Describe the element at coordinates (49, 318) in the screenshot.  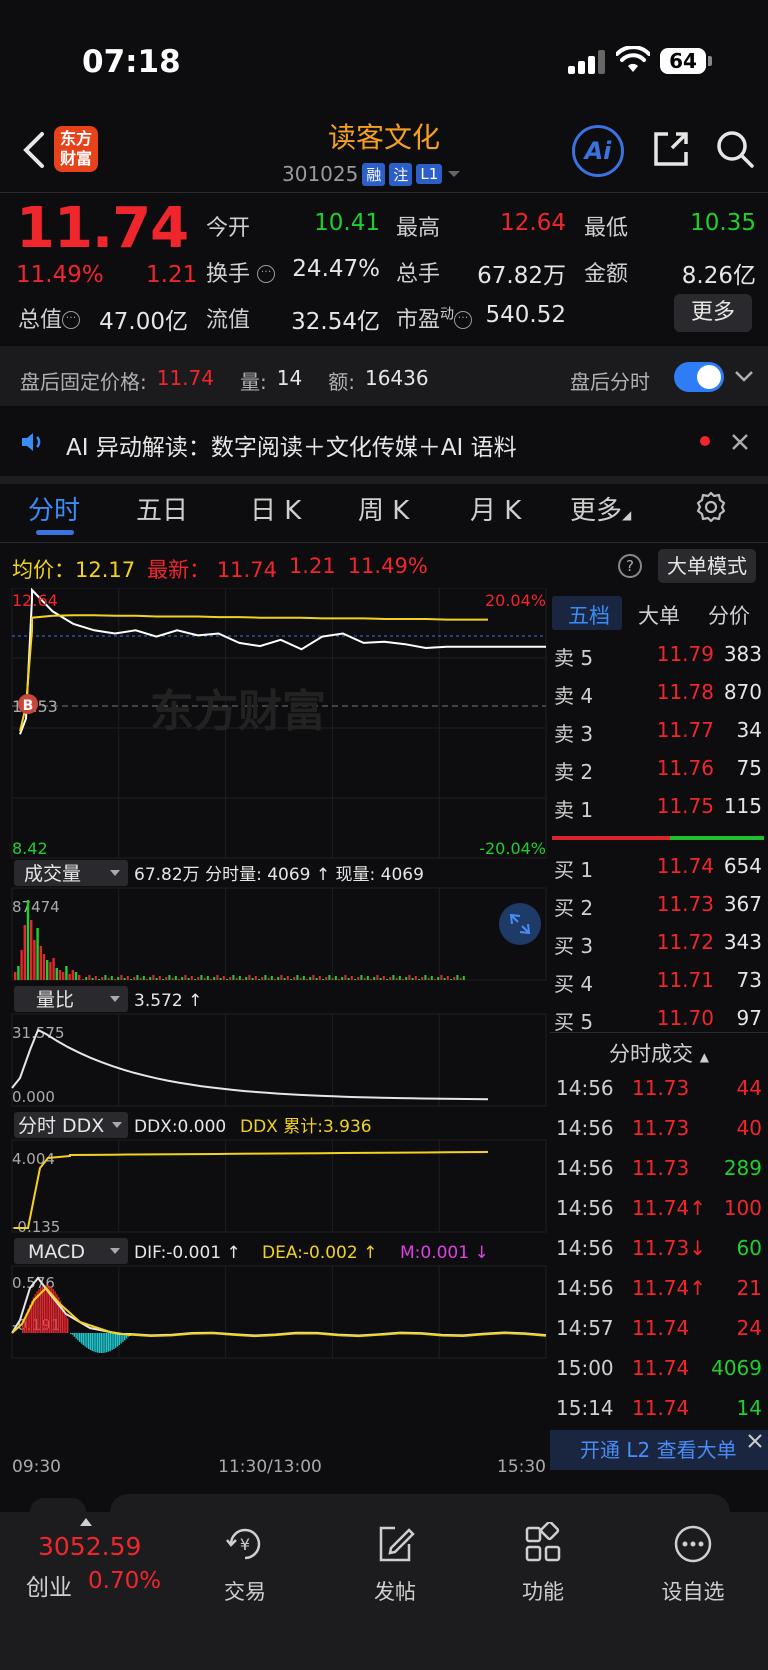
I see `mcap-label: 总值 ···` at that location.